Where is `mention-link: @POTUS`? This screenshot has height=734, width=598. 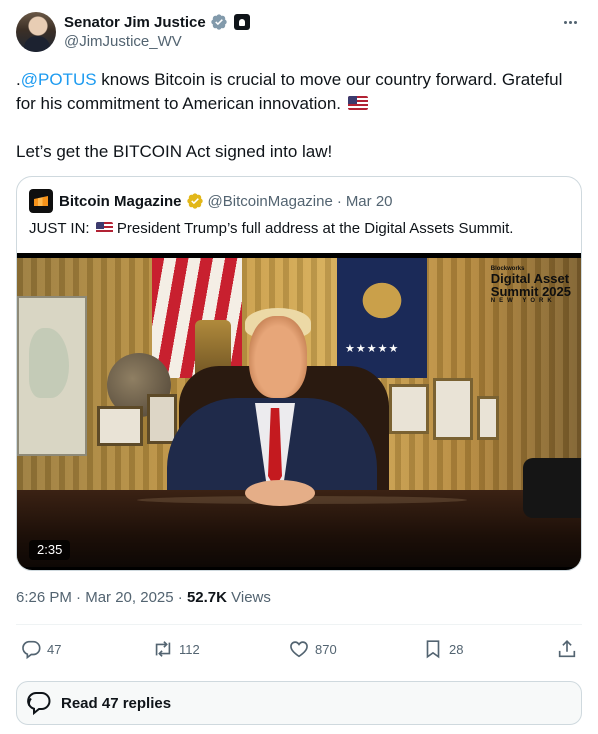
mention-link: @POTUS is located at coordinates (59, 79).